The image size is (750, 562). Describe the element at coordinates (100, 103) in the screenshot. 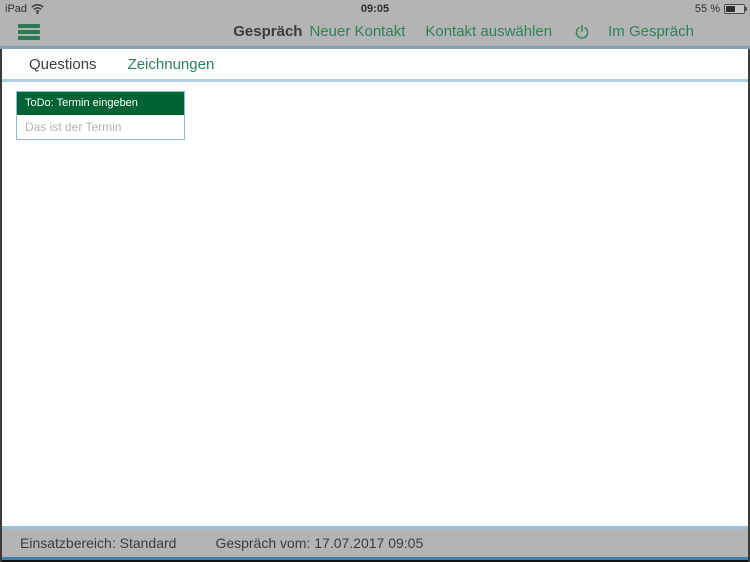

I see `todo-card-header: ToDo: Termin eingeben` at that location.